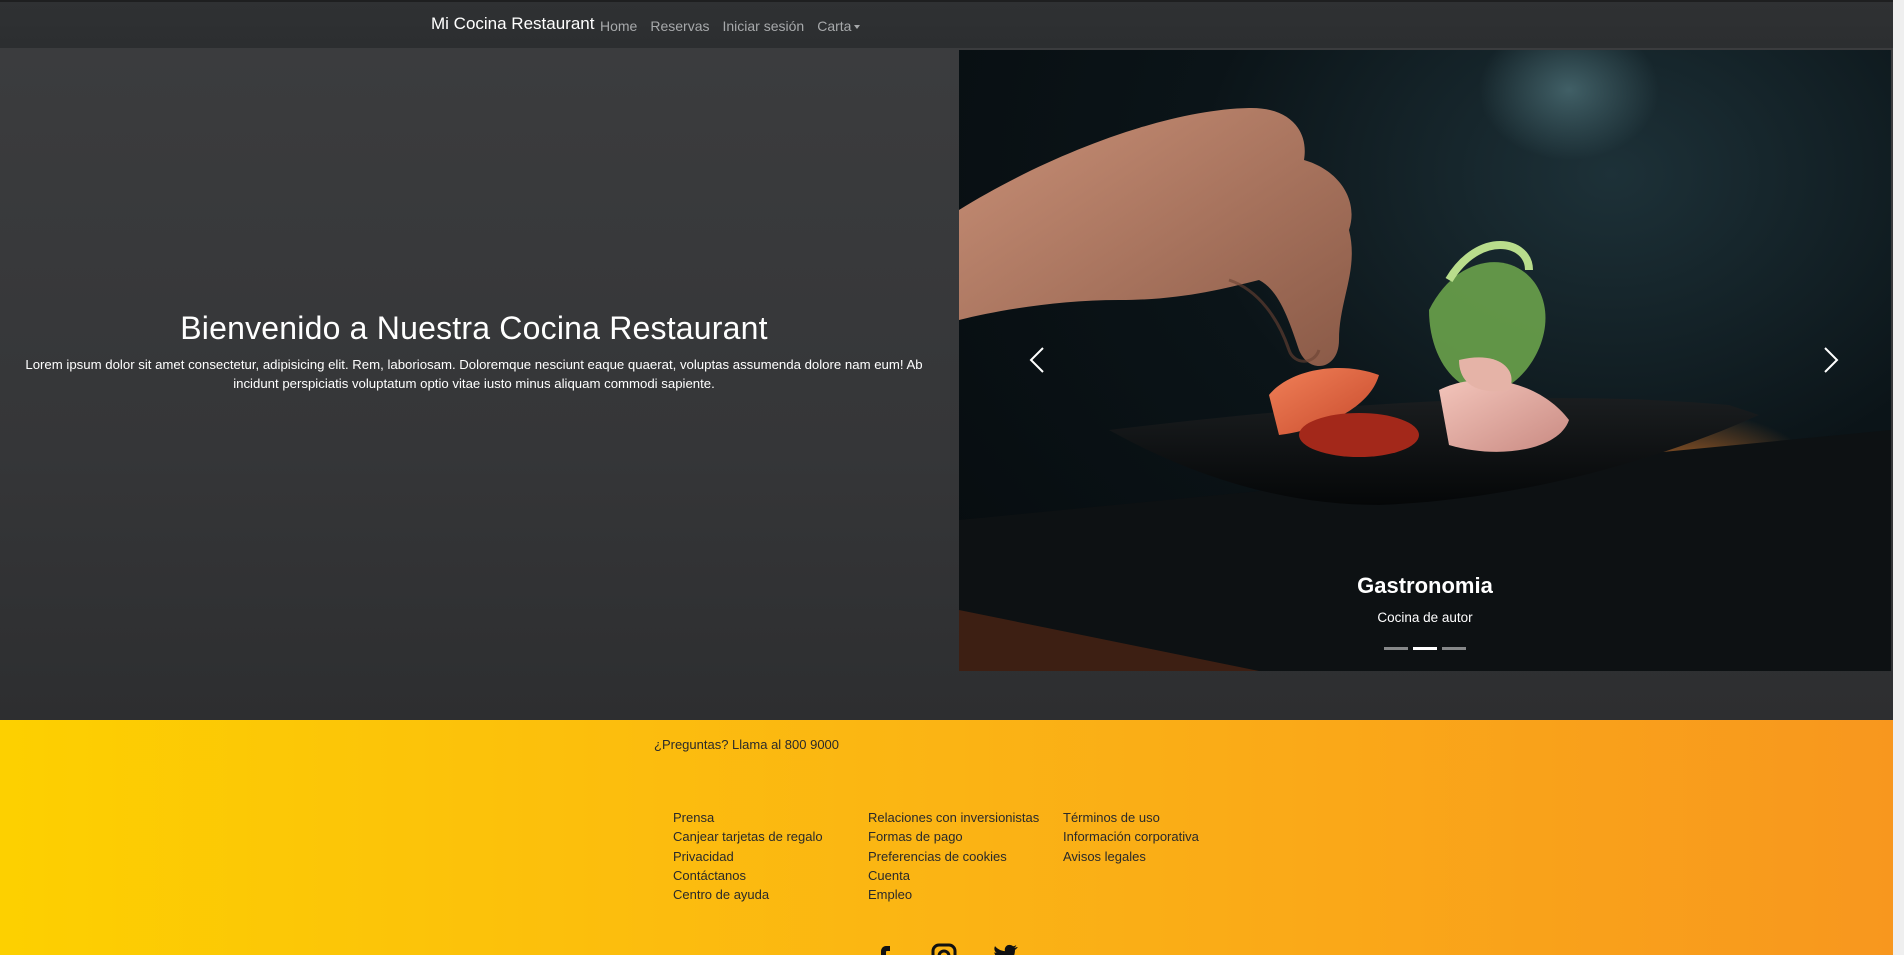  Describe the element at coordinates (834, 26) in the screenshot. I see `nav-carta-label: Carta` at that location.